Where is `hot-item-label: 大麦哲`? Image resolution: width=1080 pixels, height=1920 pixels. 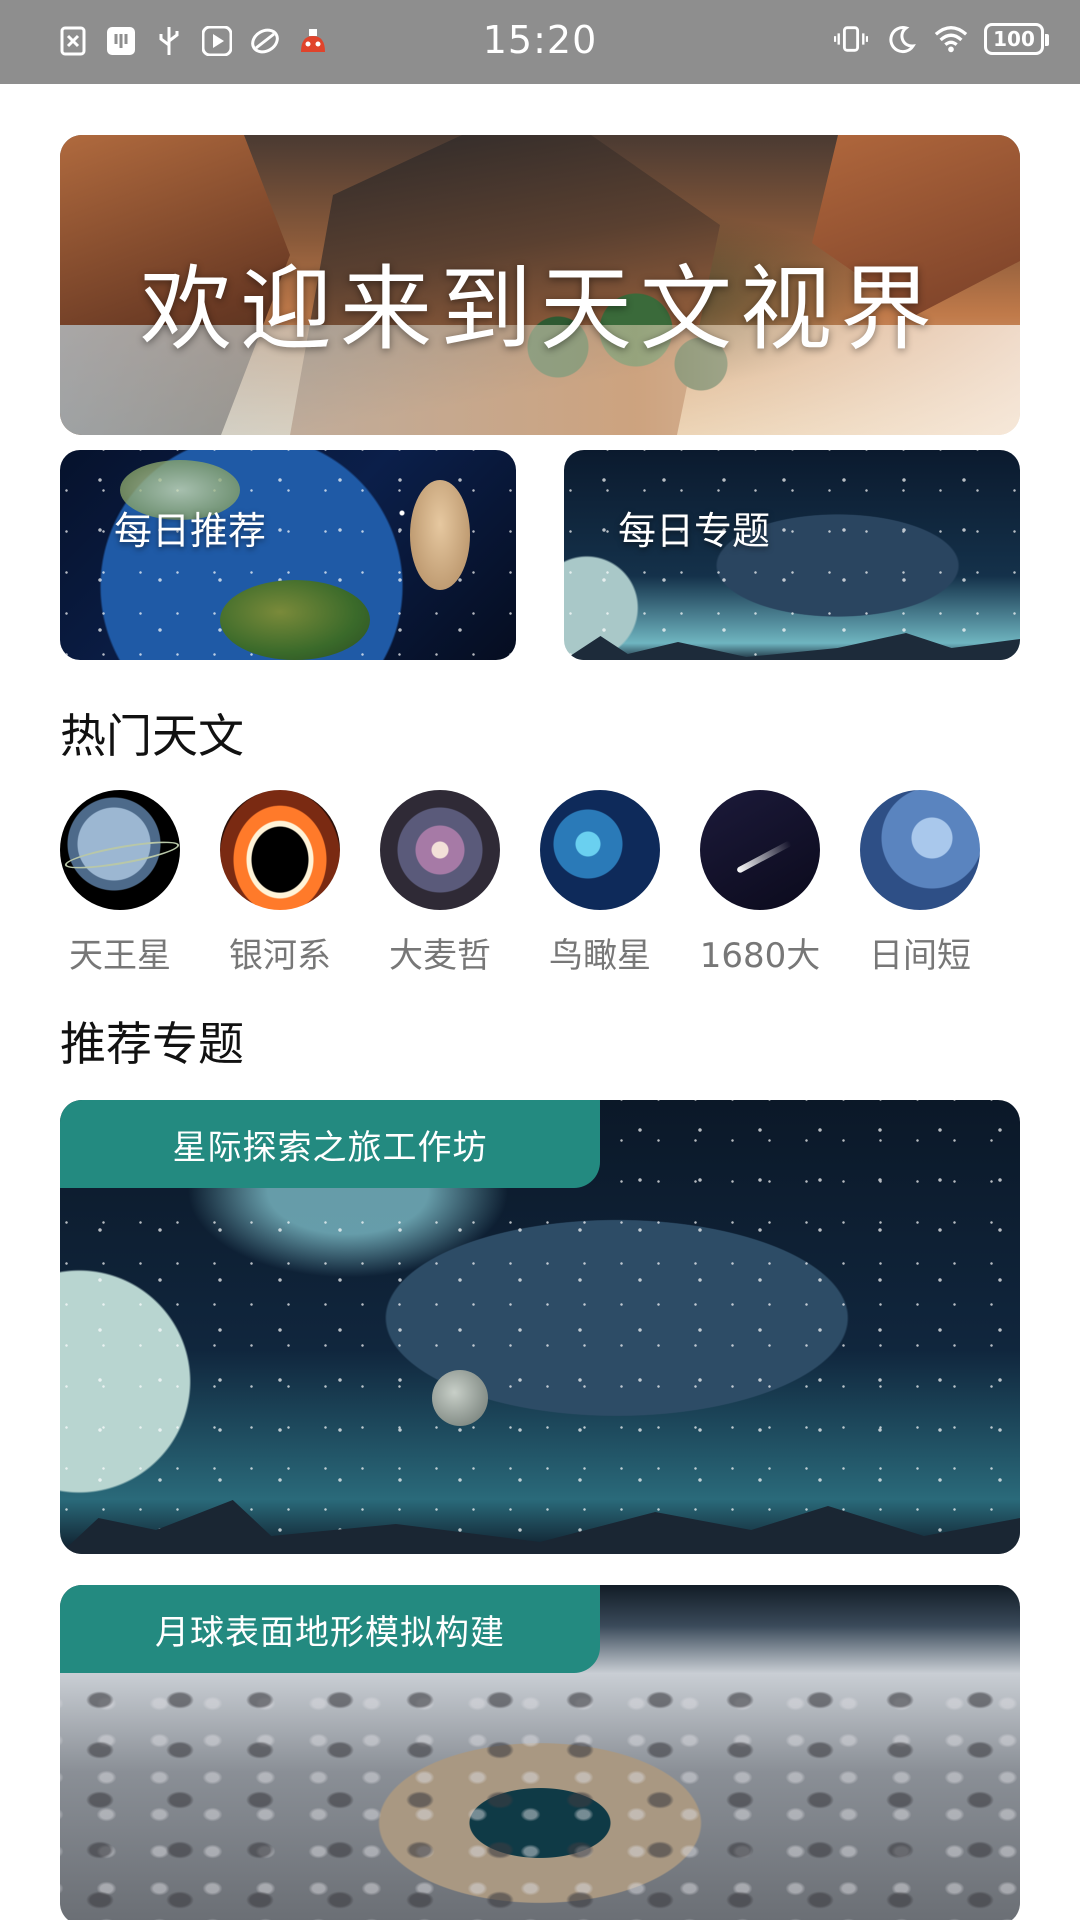 hot-item-label: 大麦哲 is located at coordinates (440, 956).